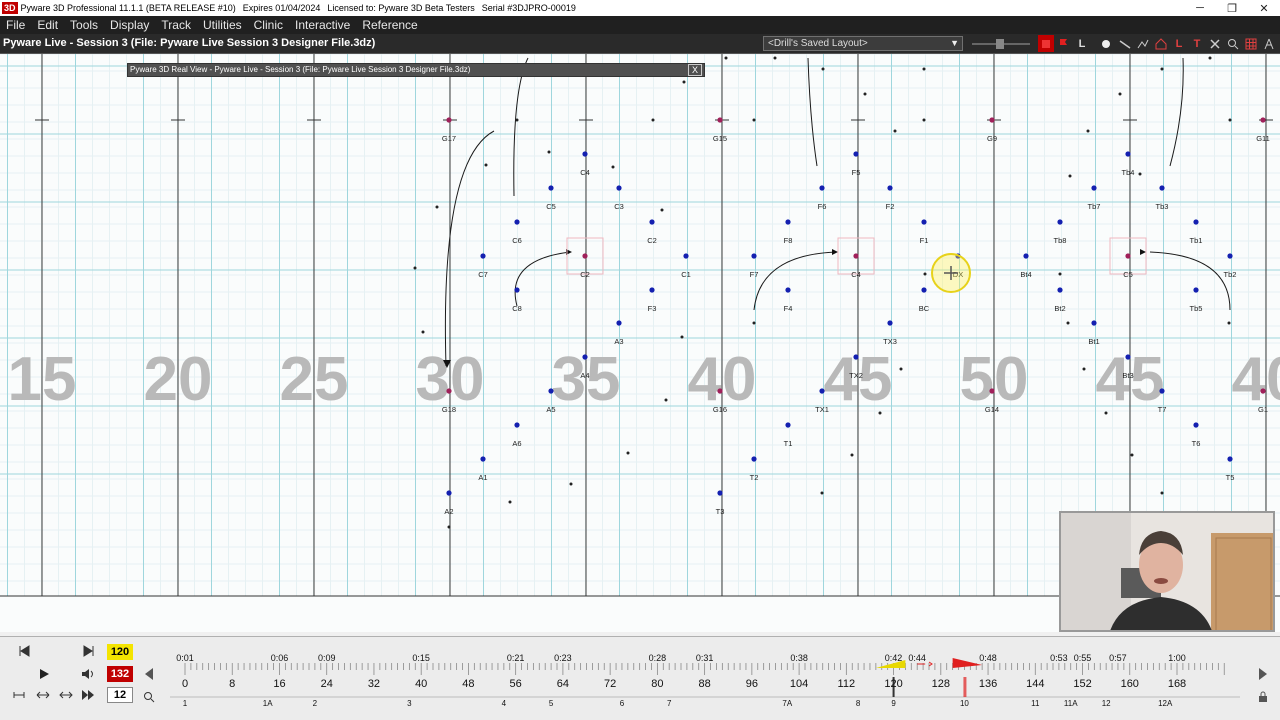  I want to click on timeline-set-label: 7A, so click(787, 703).